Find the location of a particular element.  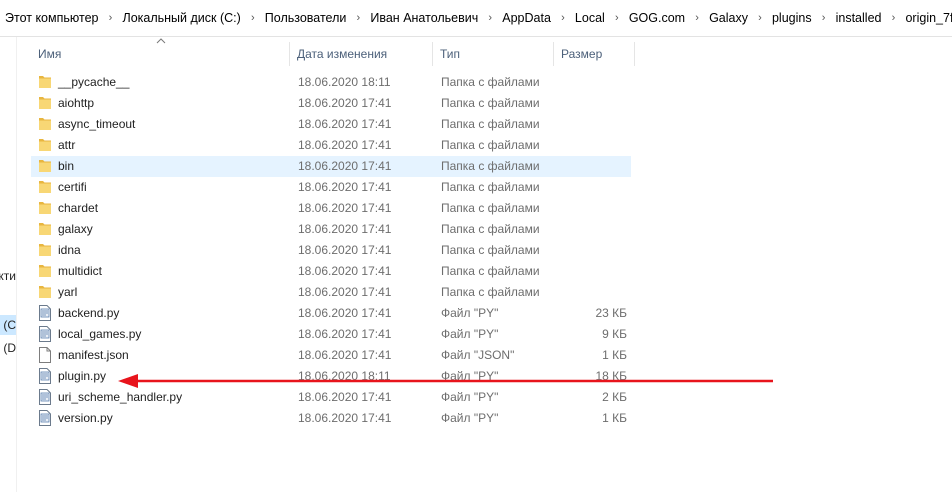

column-header-size: Размер is located at coordinates (594, 54).